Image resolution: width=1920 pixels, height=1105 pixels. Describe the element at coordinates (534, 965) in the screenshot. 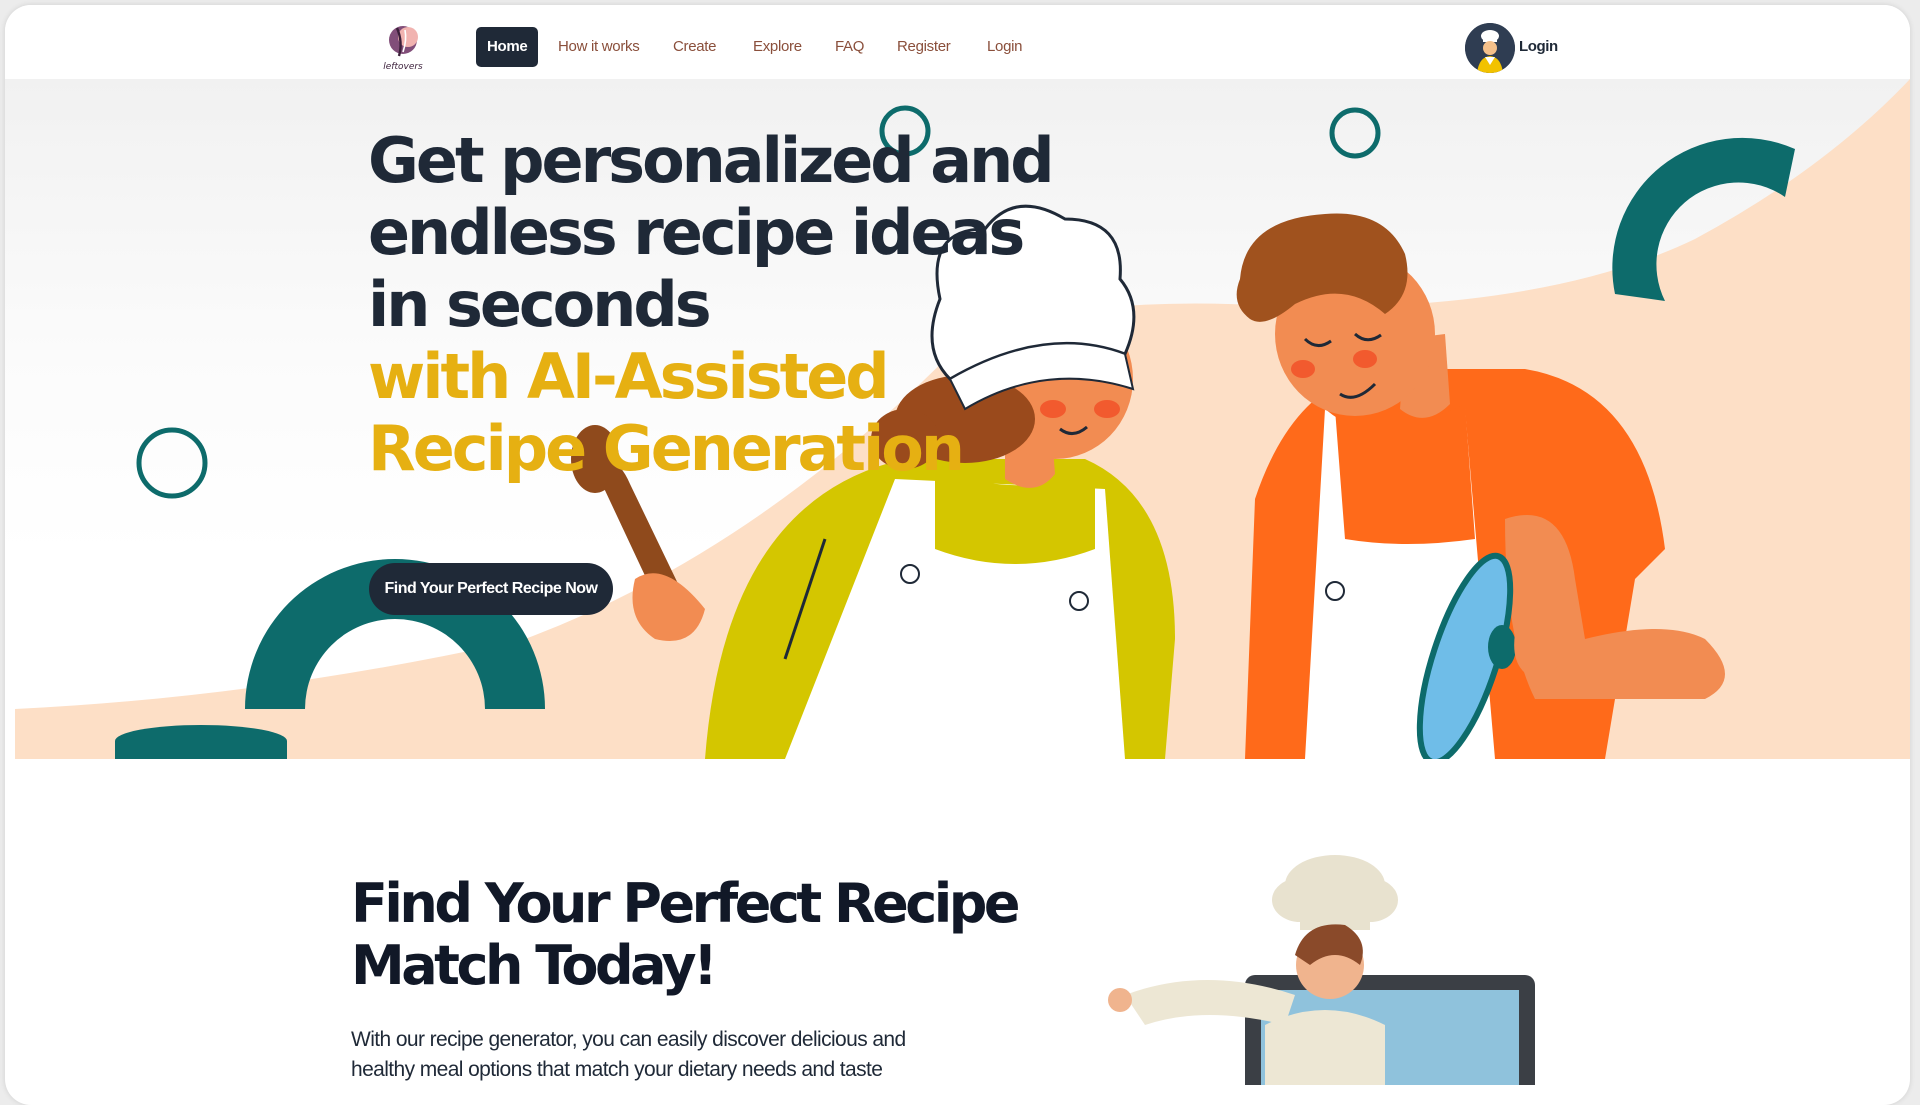

I see `section-title-line: Match Today!` at that location.